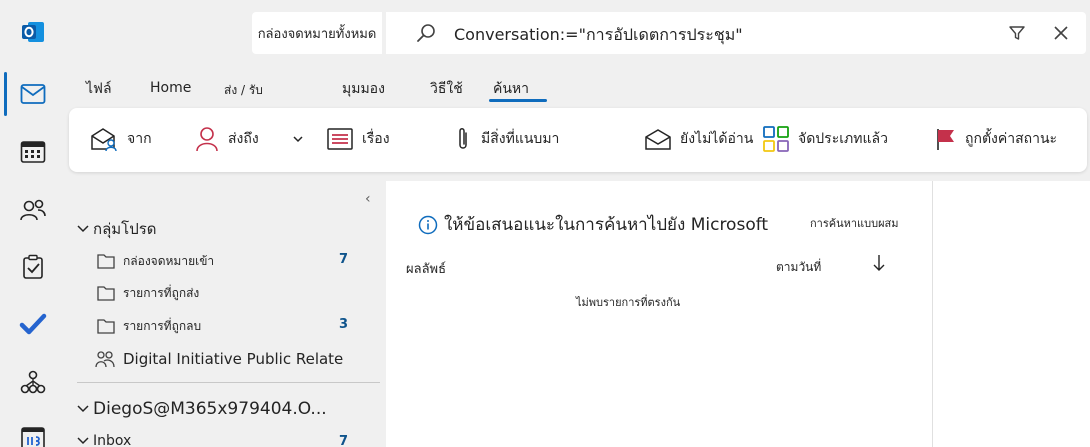 Image resolution: width=1090 pixels, height=447 pixels. Describe the element at coordinates (628, 302) in the screenshot. I see `empty-state-text: ไม่พบรายการที่ตรงกัน` at that location.